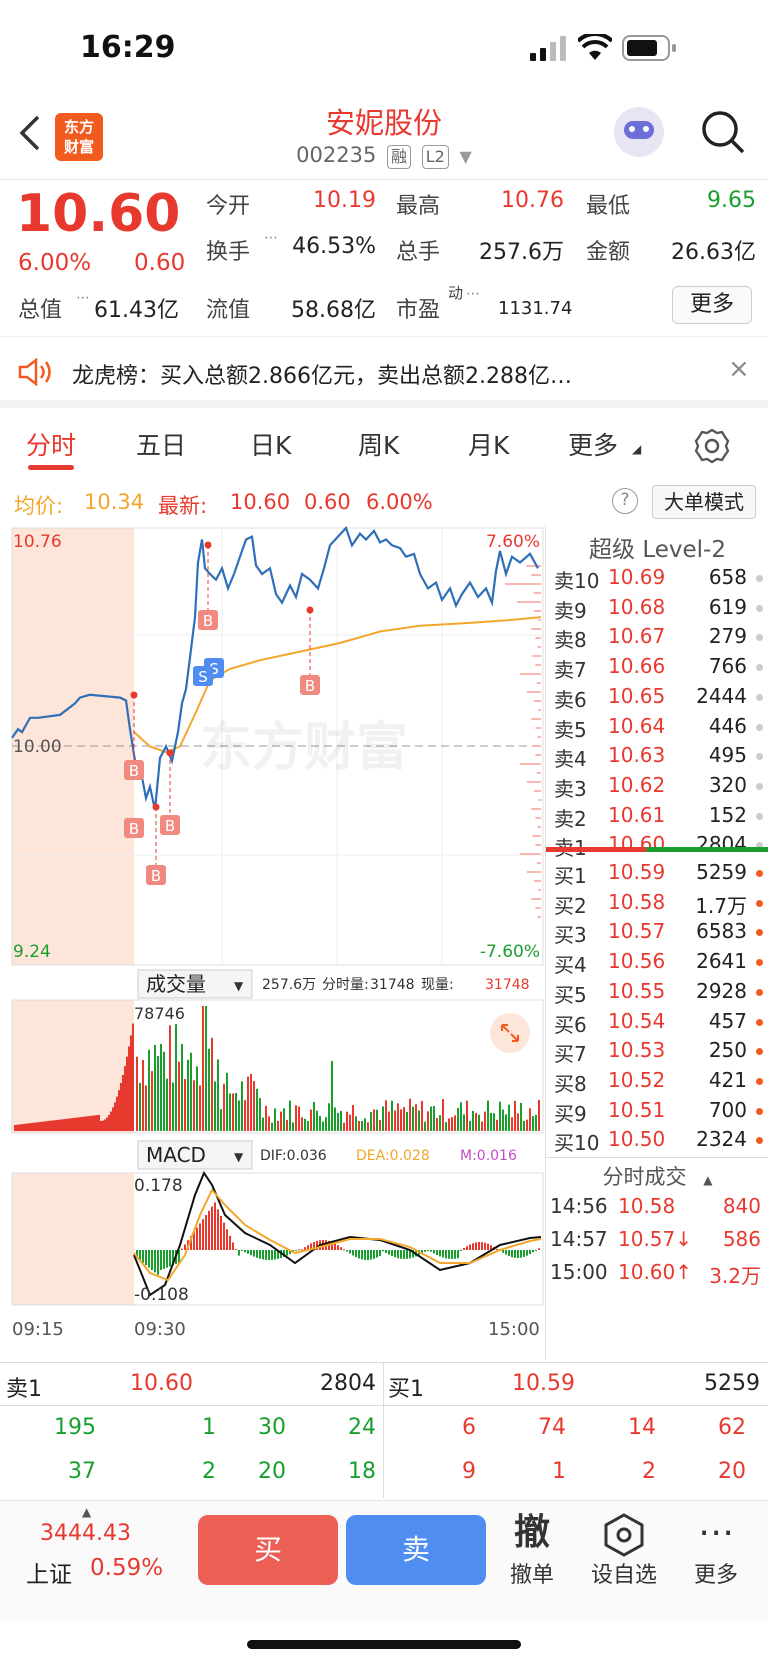 The image size is (768, 1663). I want to click on bid-row: 买7 10.53 250, so click(657, 1050).